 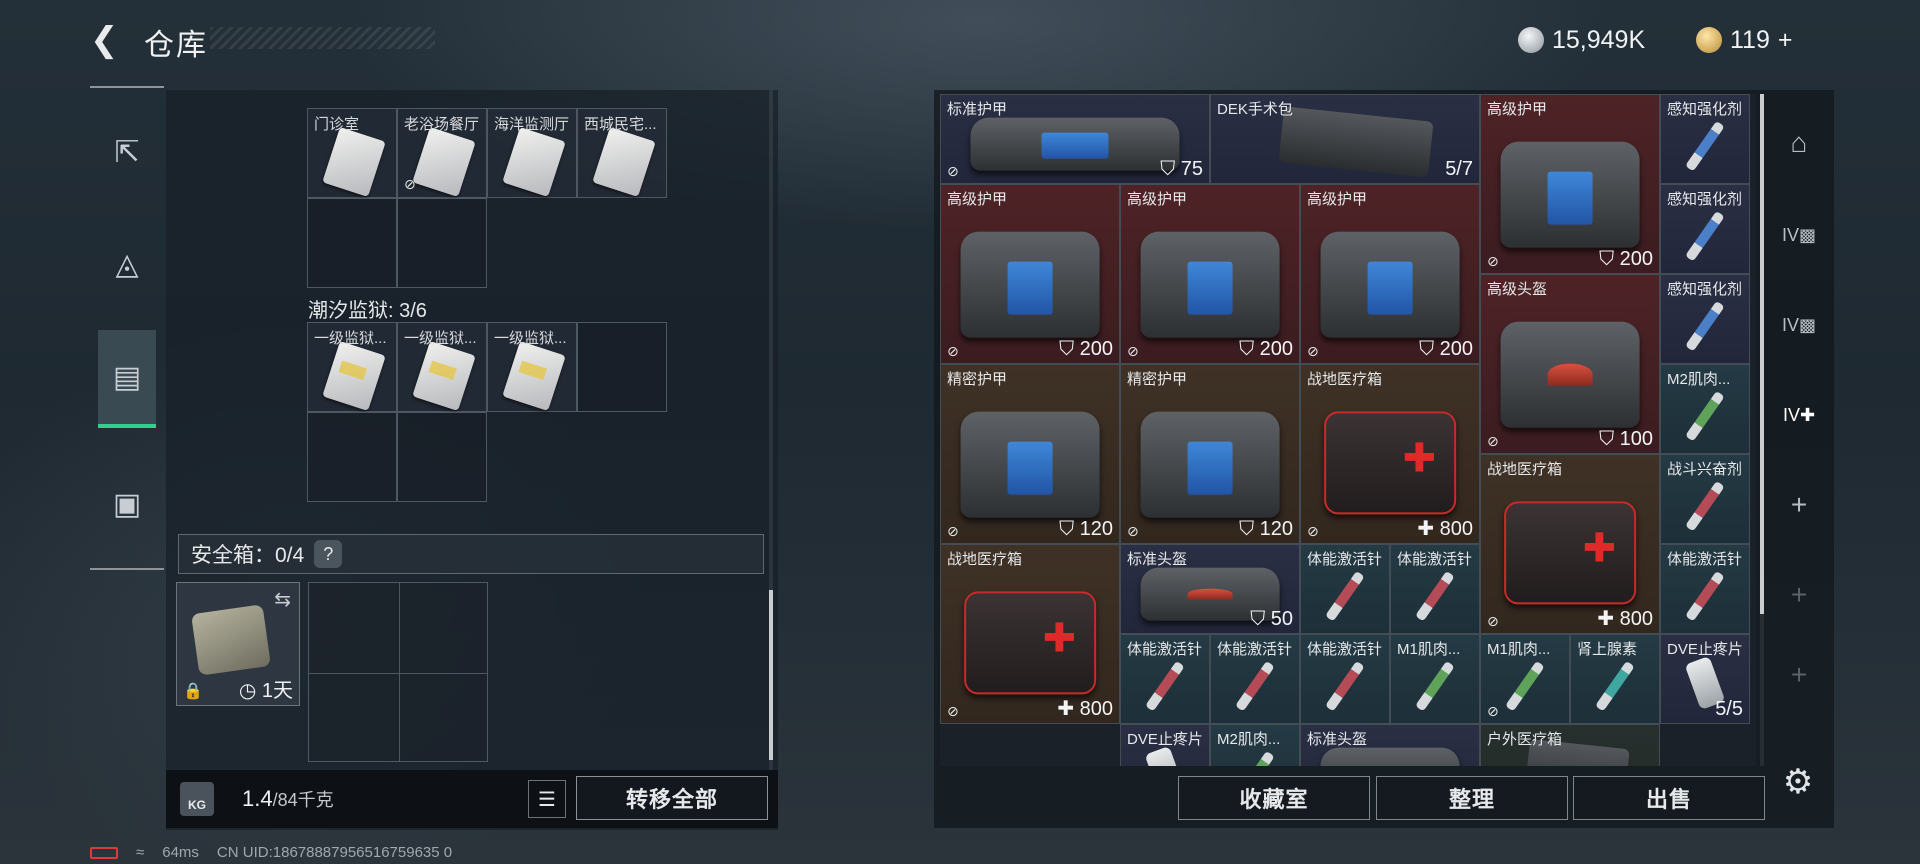 What do you see at coordinates (1210, 589) in the screenshot?
I see `inventory-item: 标准头盔 ⛉ 50` at bounding box center [1210, 589].